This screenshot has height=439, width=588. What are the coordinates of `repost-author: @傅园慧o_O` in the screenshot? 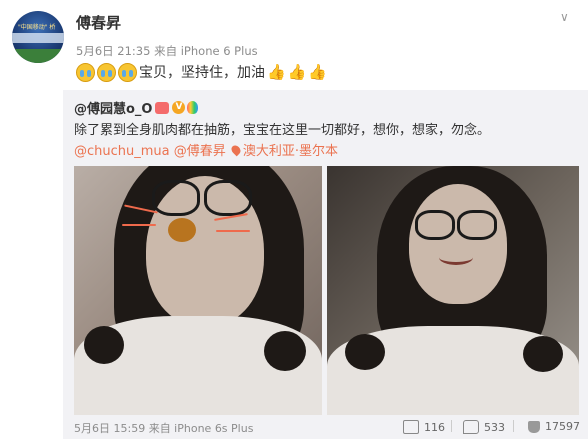 It's located at (113, 107).